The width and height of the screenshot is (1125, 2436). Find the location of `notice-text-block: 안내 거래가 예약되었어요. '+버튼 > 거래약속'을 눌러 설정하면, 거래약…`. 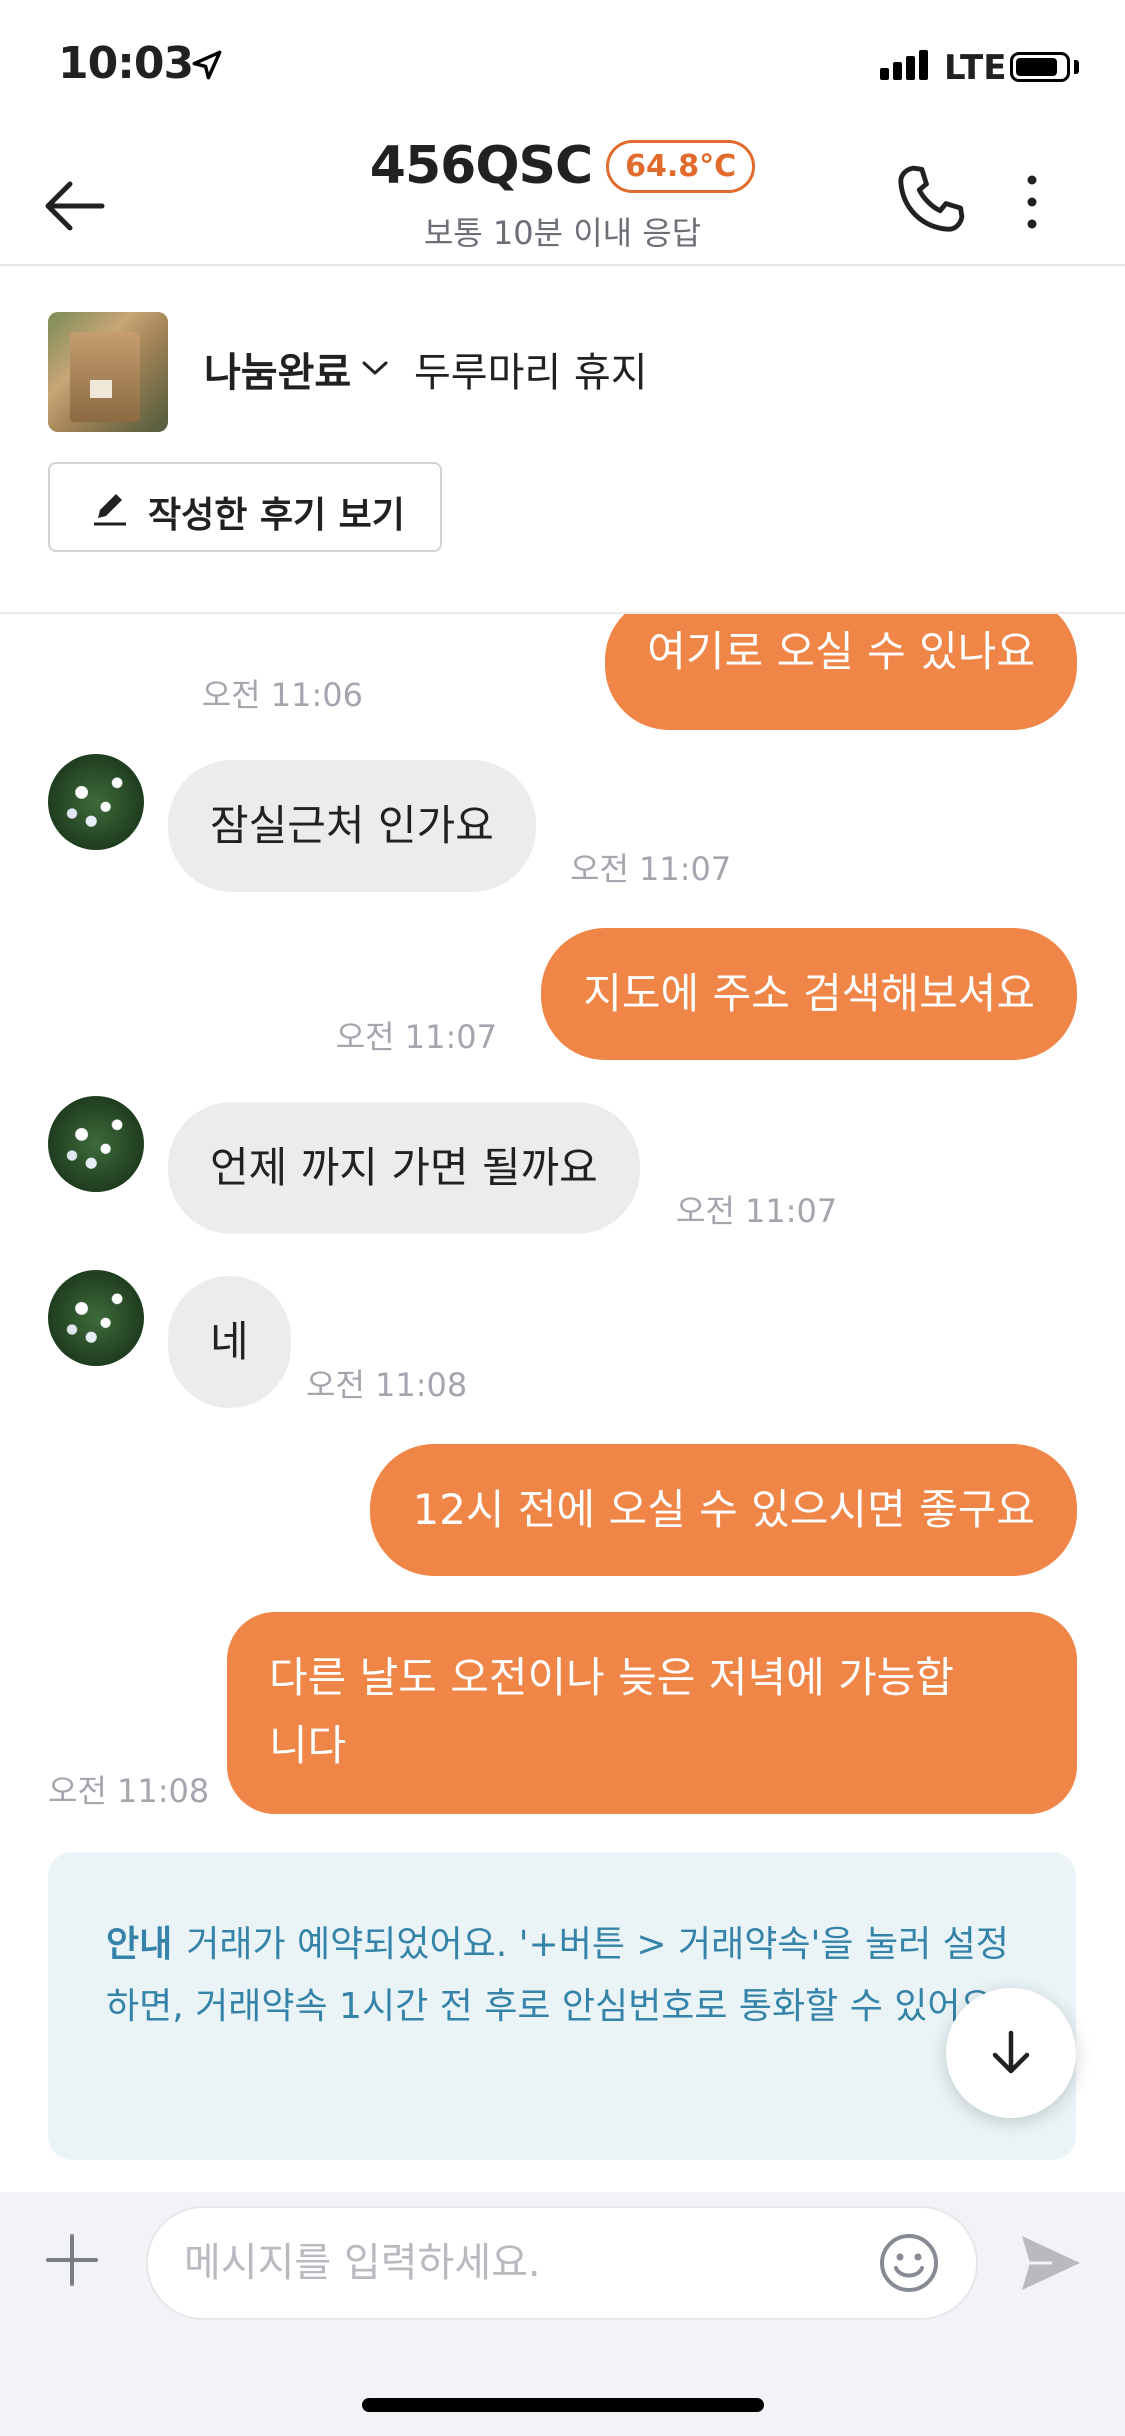

notice-text-block: 안내 거래가 예약되었어요. '+버튼 > 거래약속'을 눌러 설정하면, 거래약… is located at coordinates (566, 1976).